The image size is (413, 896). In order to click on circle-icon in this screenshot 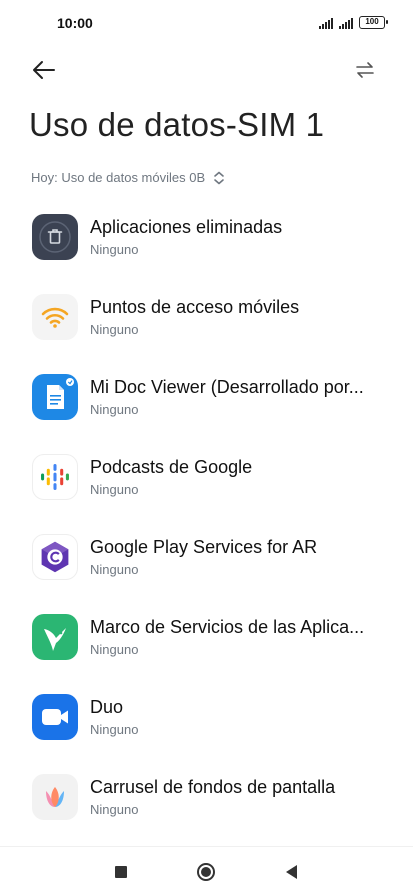, I will do `click(206, 872)`.